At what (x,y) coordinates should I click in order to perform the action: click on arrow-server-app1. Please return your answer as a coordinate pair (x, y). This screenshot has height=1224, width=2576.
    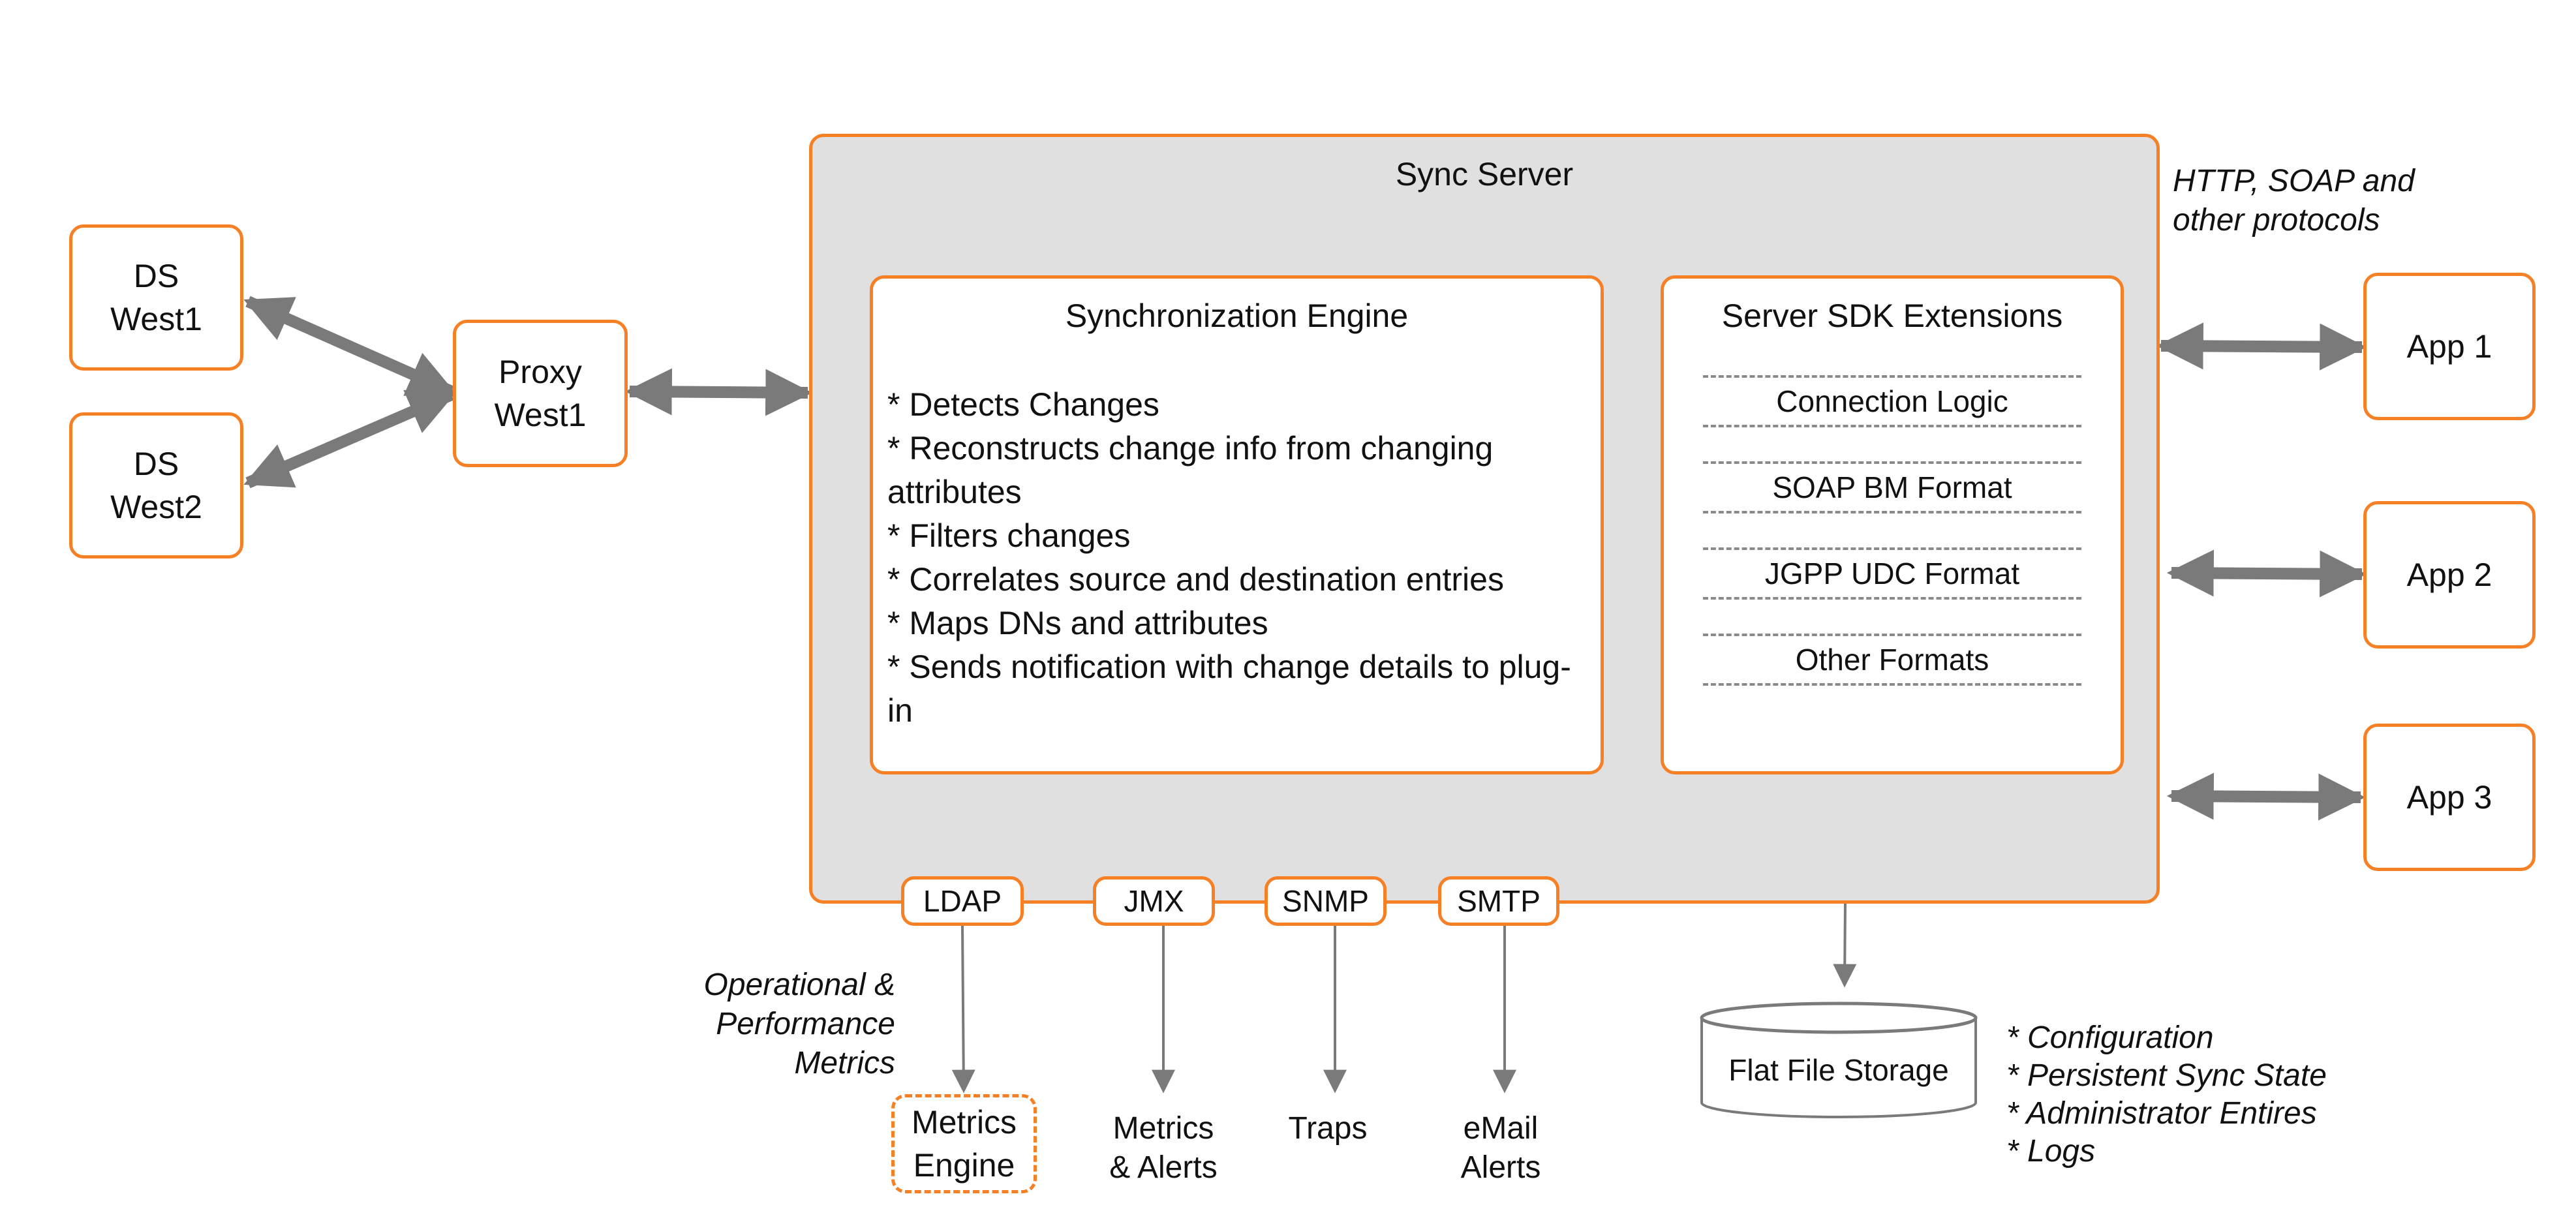
    Looking at the image, I should click on (2261, 347).